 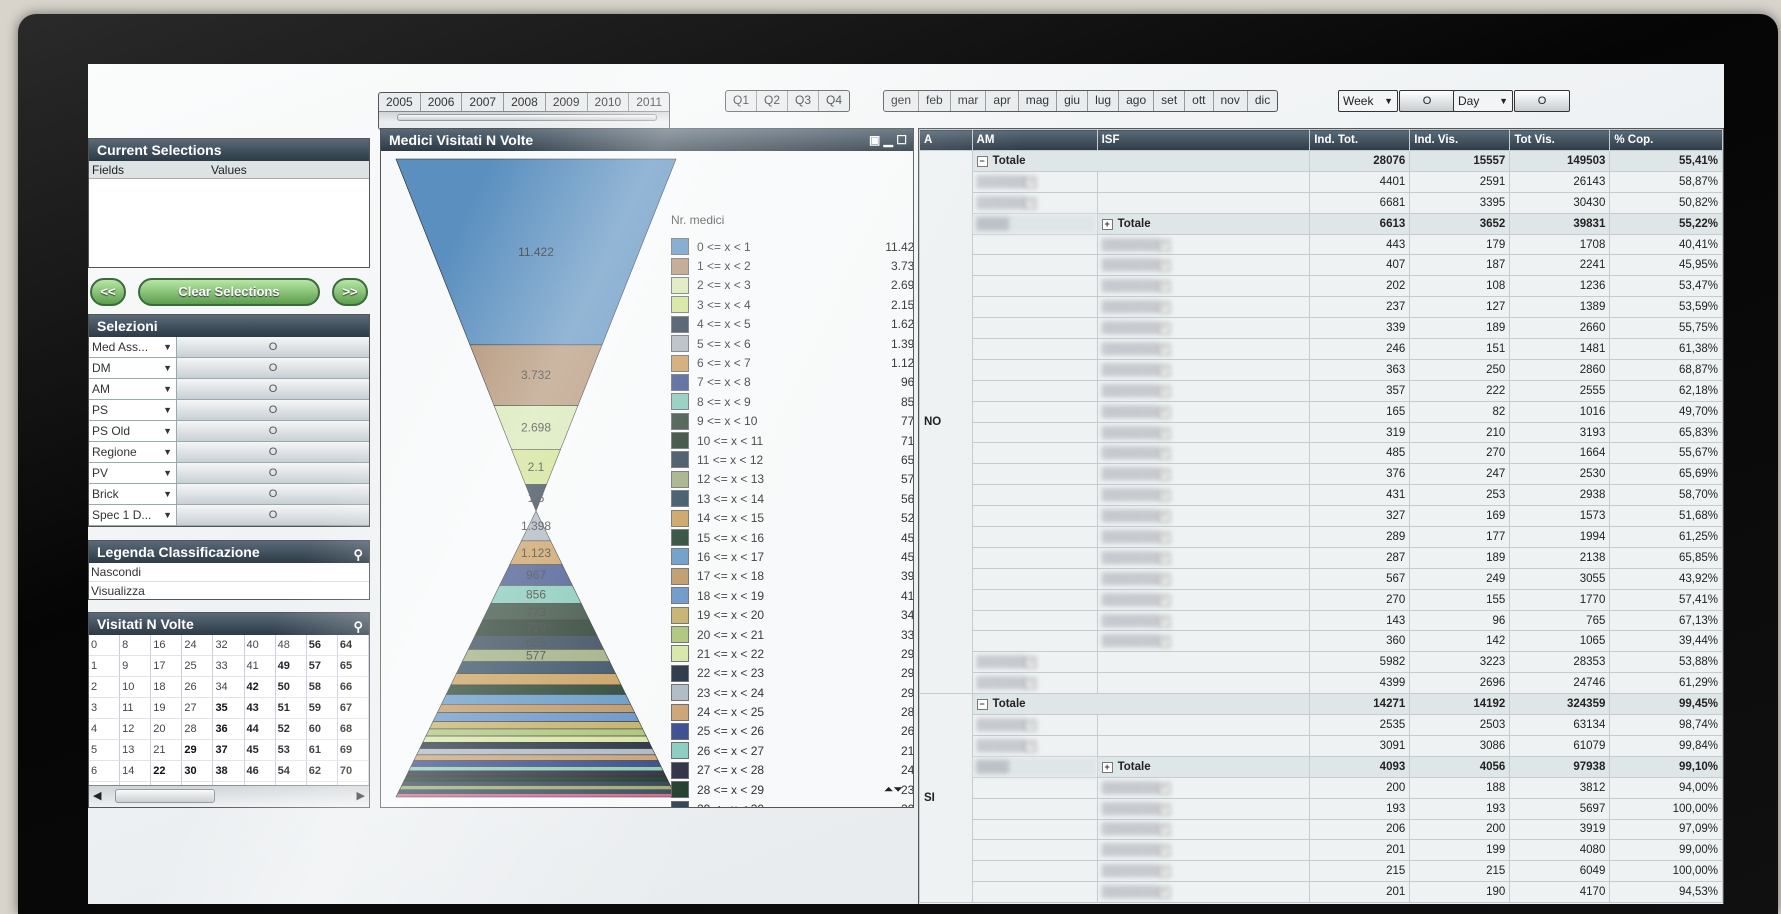 I want to click on table-row: ▒▒▒▒▒▒▒ +327 169 1573 51,68%, so click(x=1321, y=516).